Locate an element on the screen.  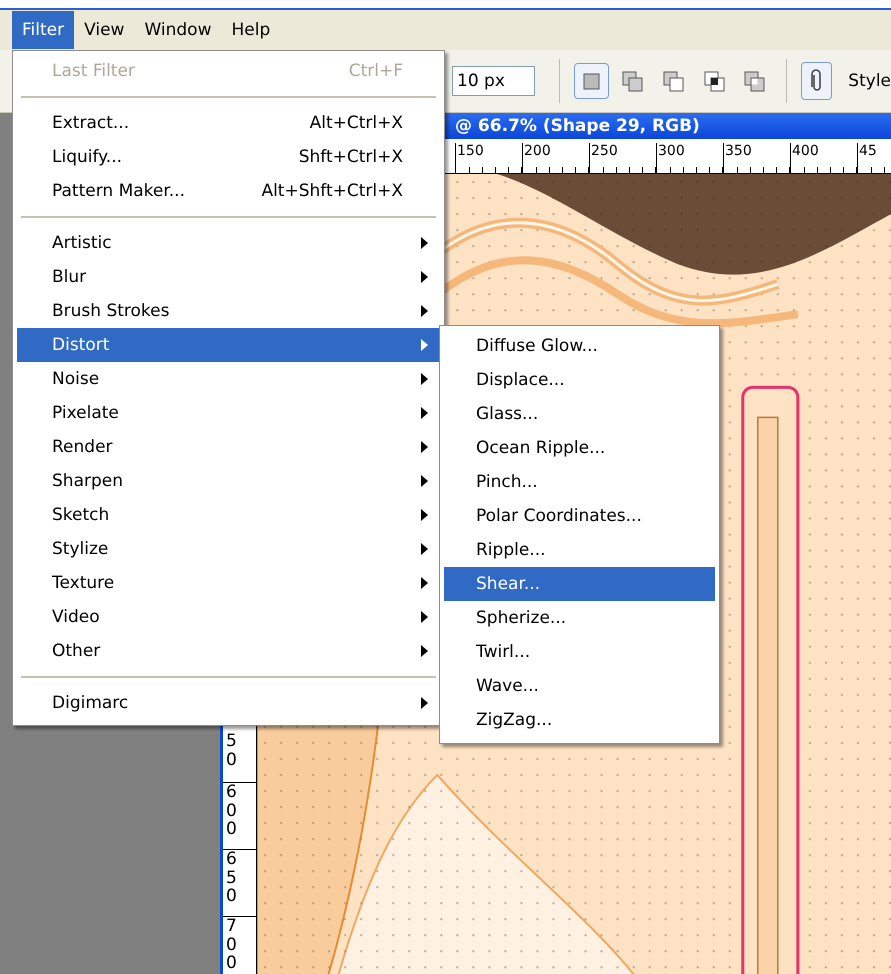
ruler-label: 650 is located at coordinates (232, 879).